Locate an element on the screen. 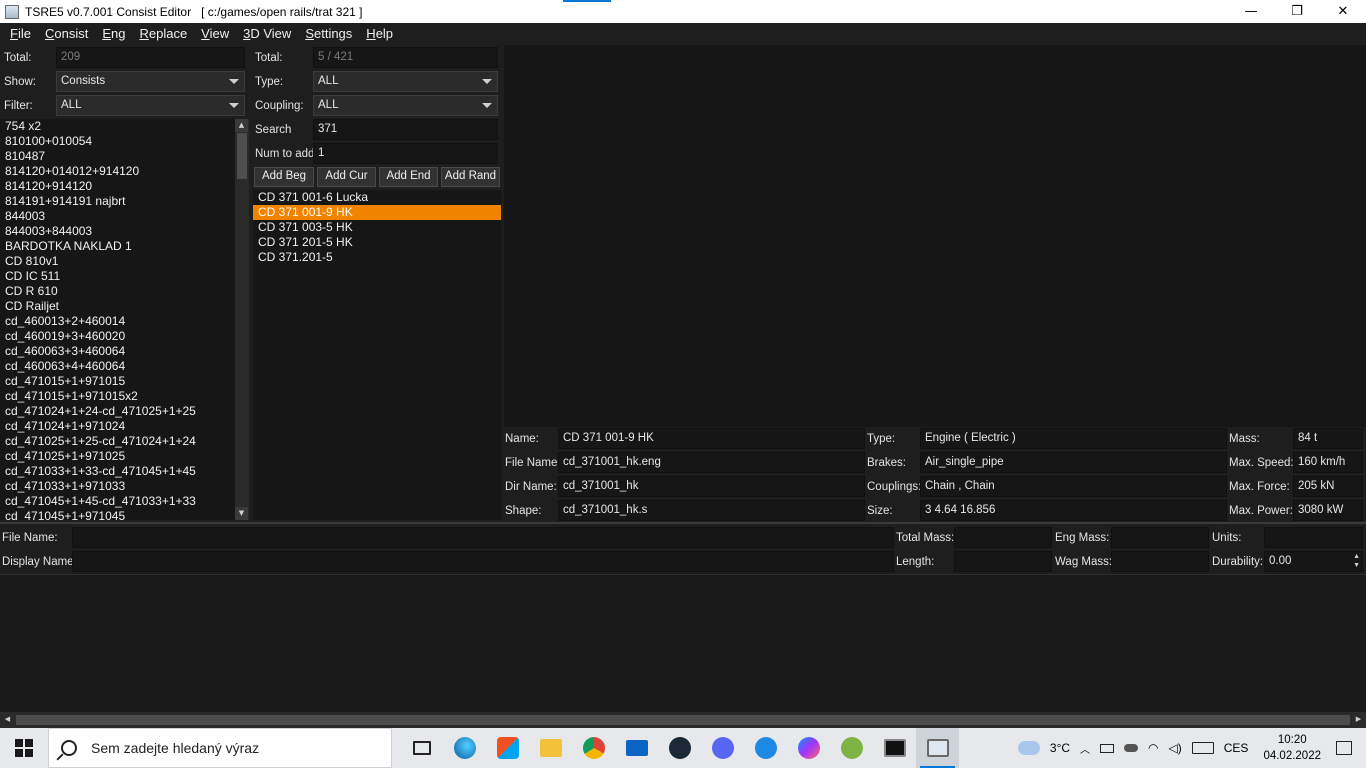 The height and width of the screenshot is (768, 1366). menu-consist: Consist is located at coordinates (66, 33).